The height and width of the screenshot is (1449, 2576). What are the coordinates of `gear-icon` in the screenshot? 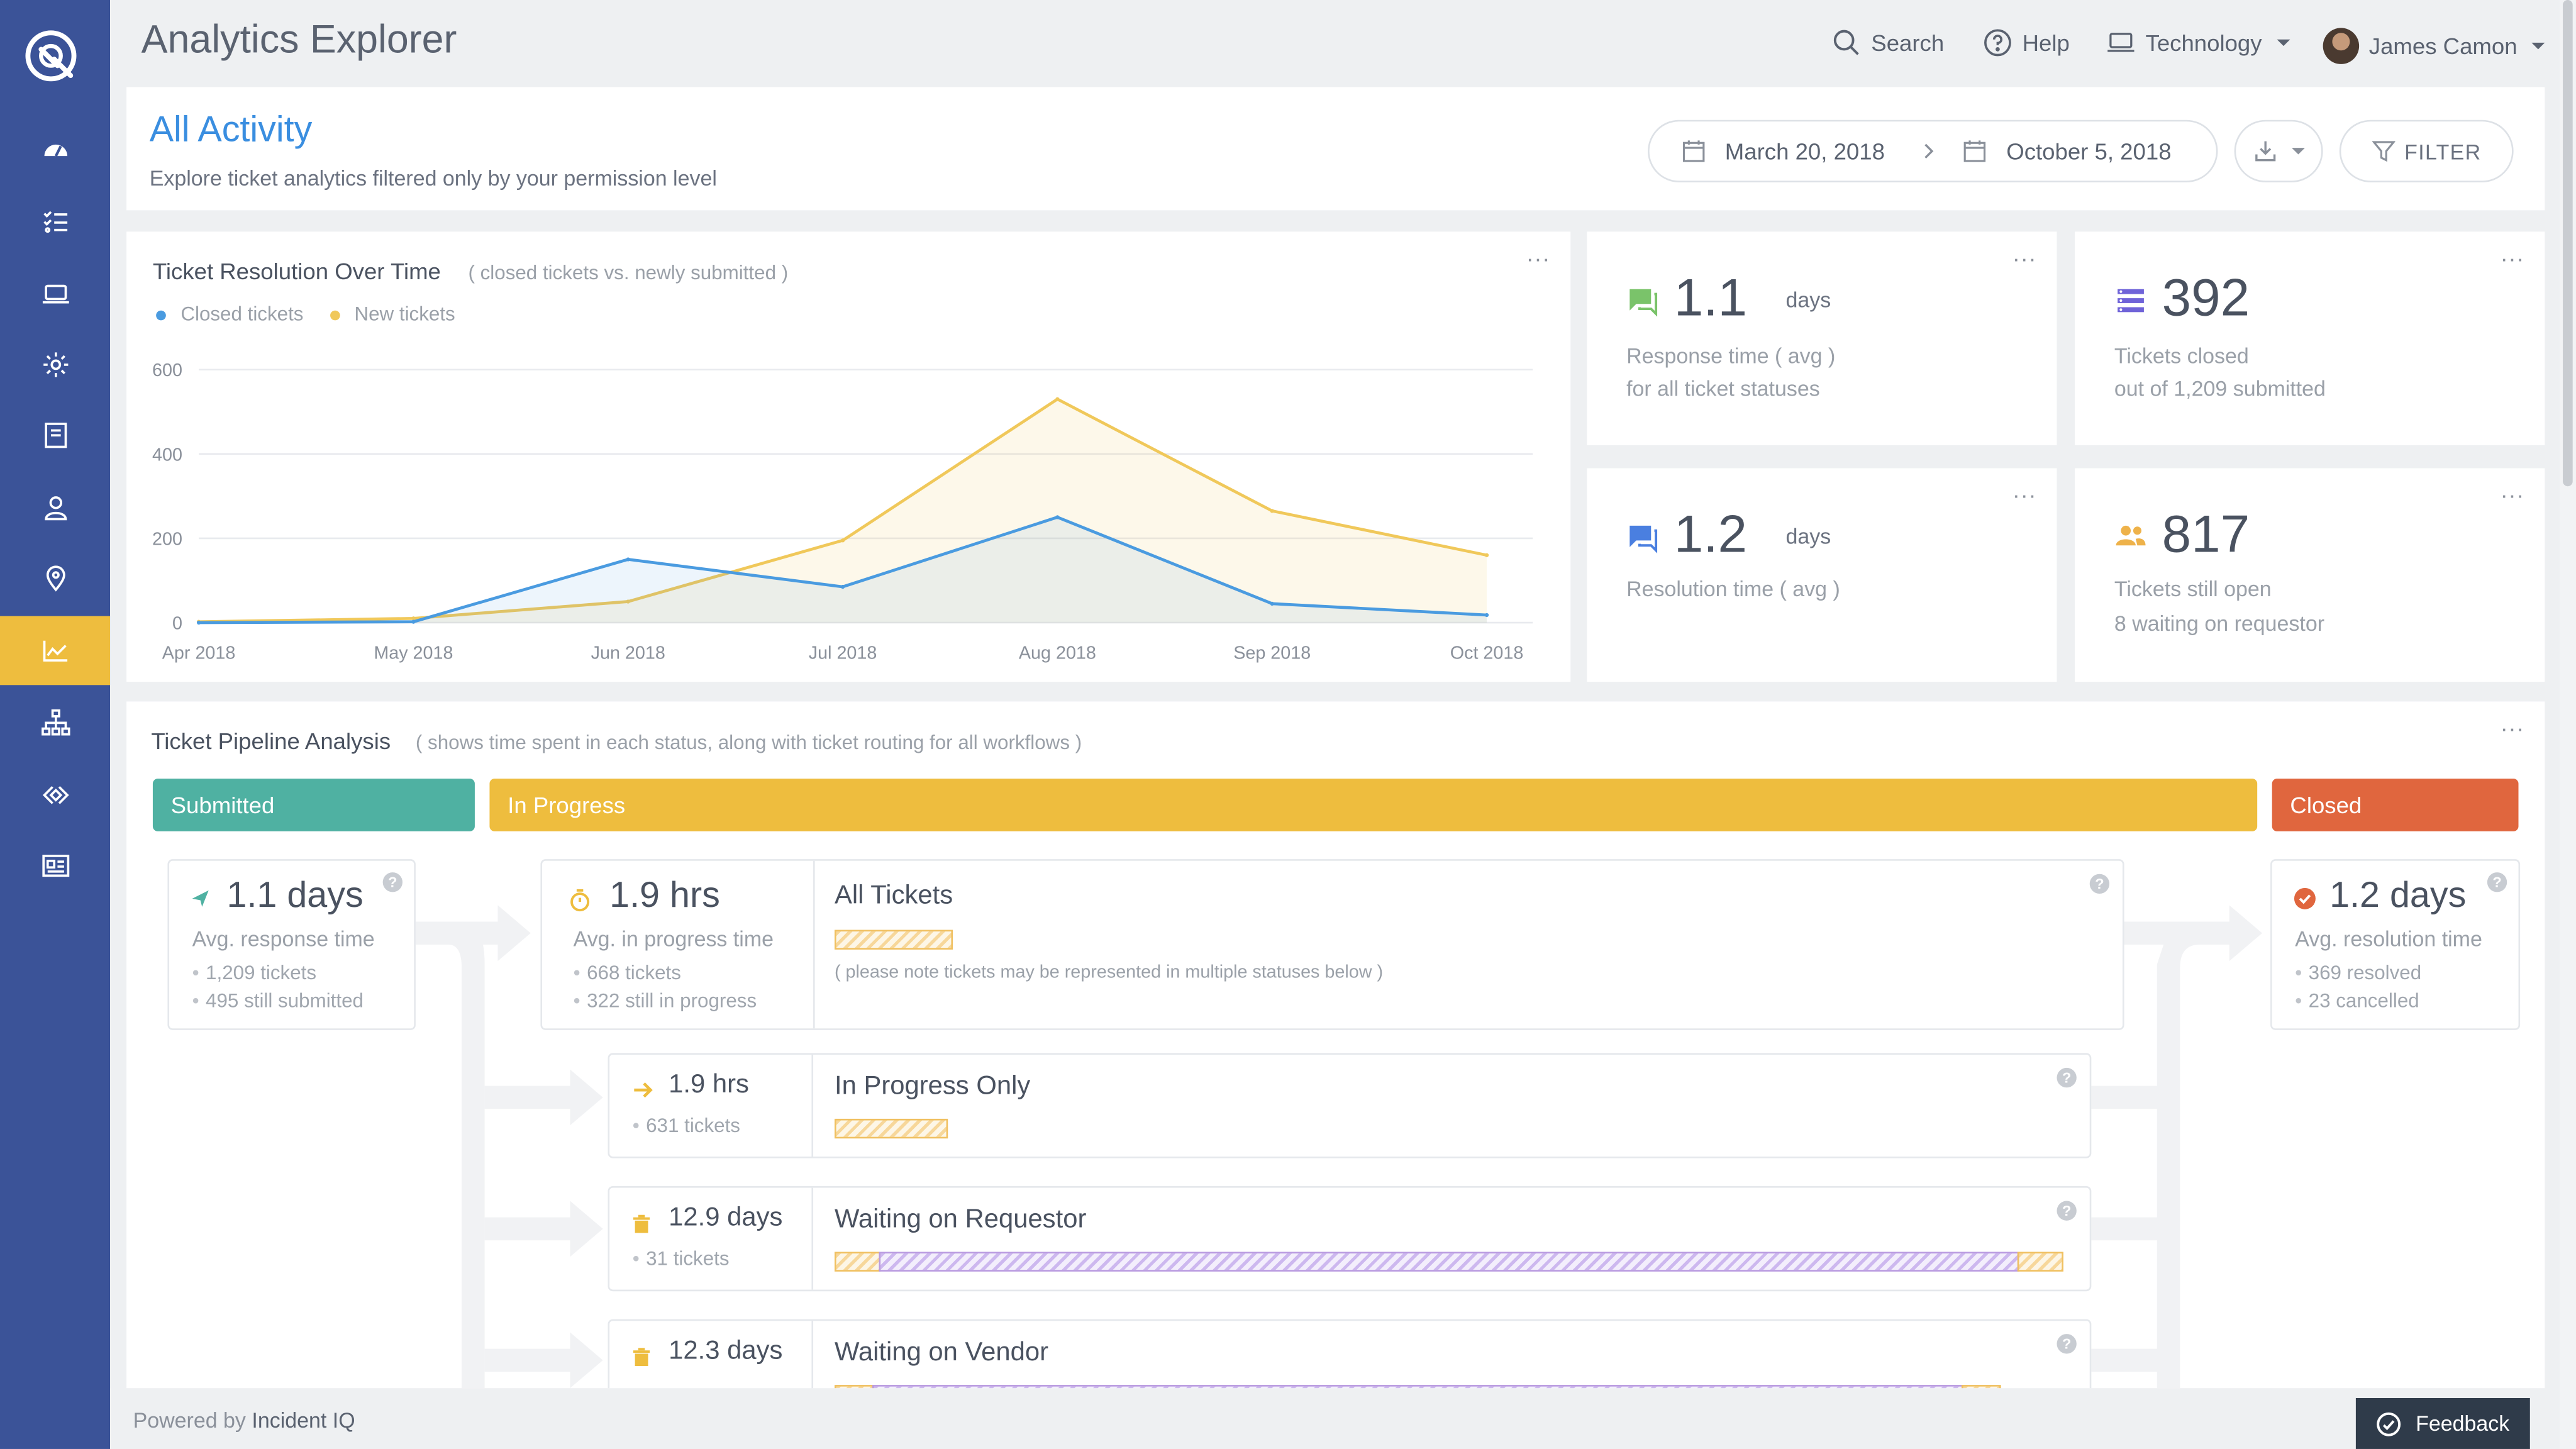 It's located at (55, 364).